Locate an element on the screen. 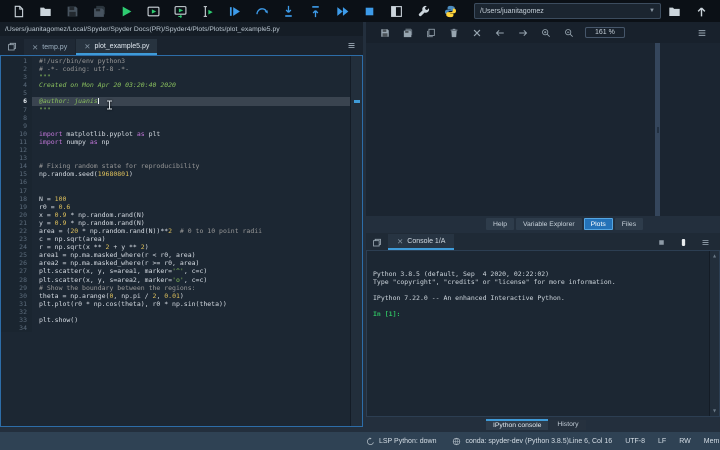 The width and height of the screenshot is (720, 450). code-line: 33 plt.show() is located at coordinates (176, 320).